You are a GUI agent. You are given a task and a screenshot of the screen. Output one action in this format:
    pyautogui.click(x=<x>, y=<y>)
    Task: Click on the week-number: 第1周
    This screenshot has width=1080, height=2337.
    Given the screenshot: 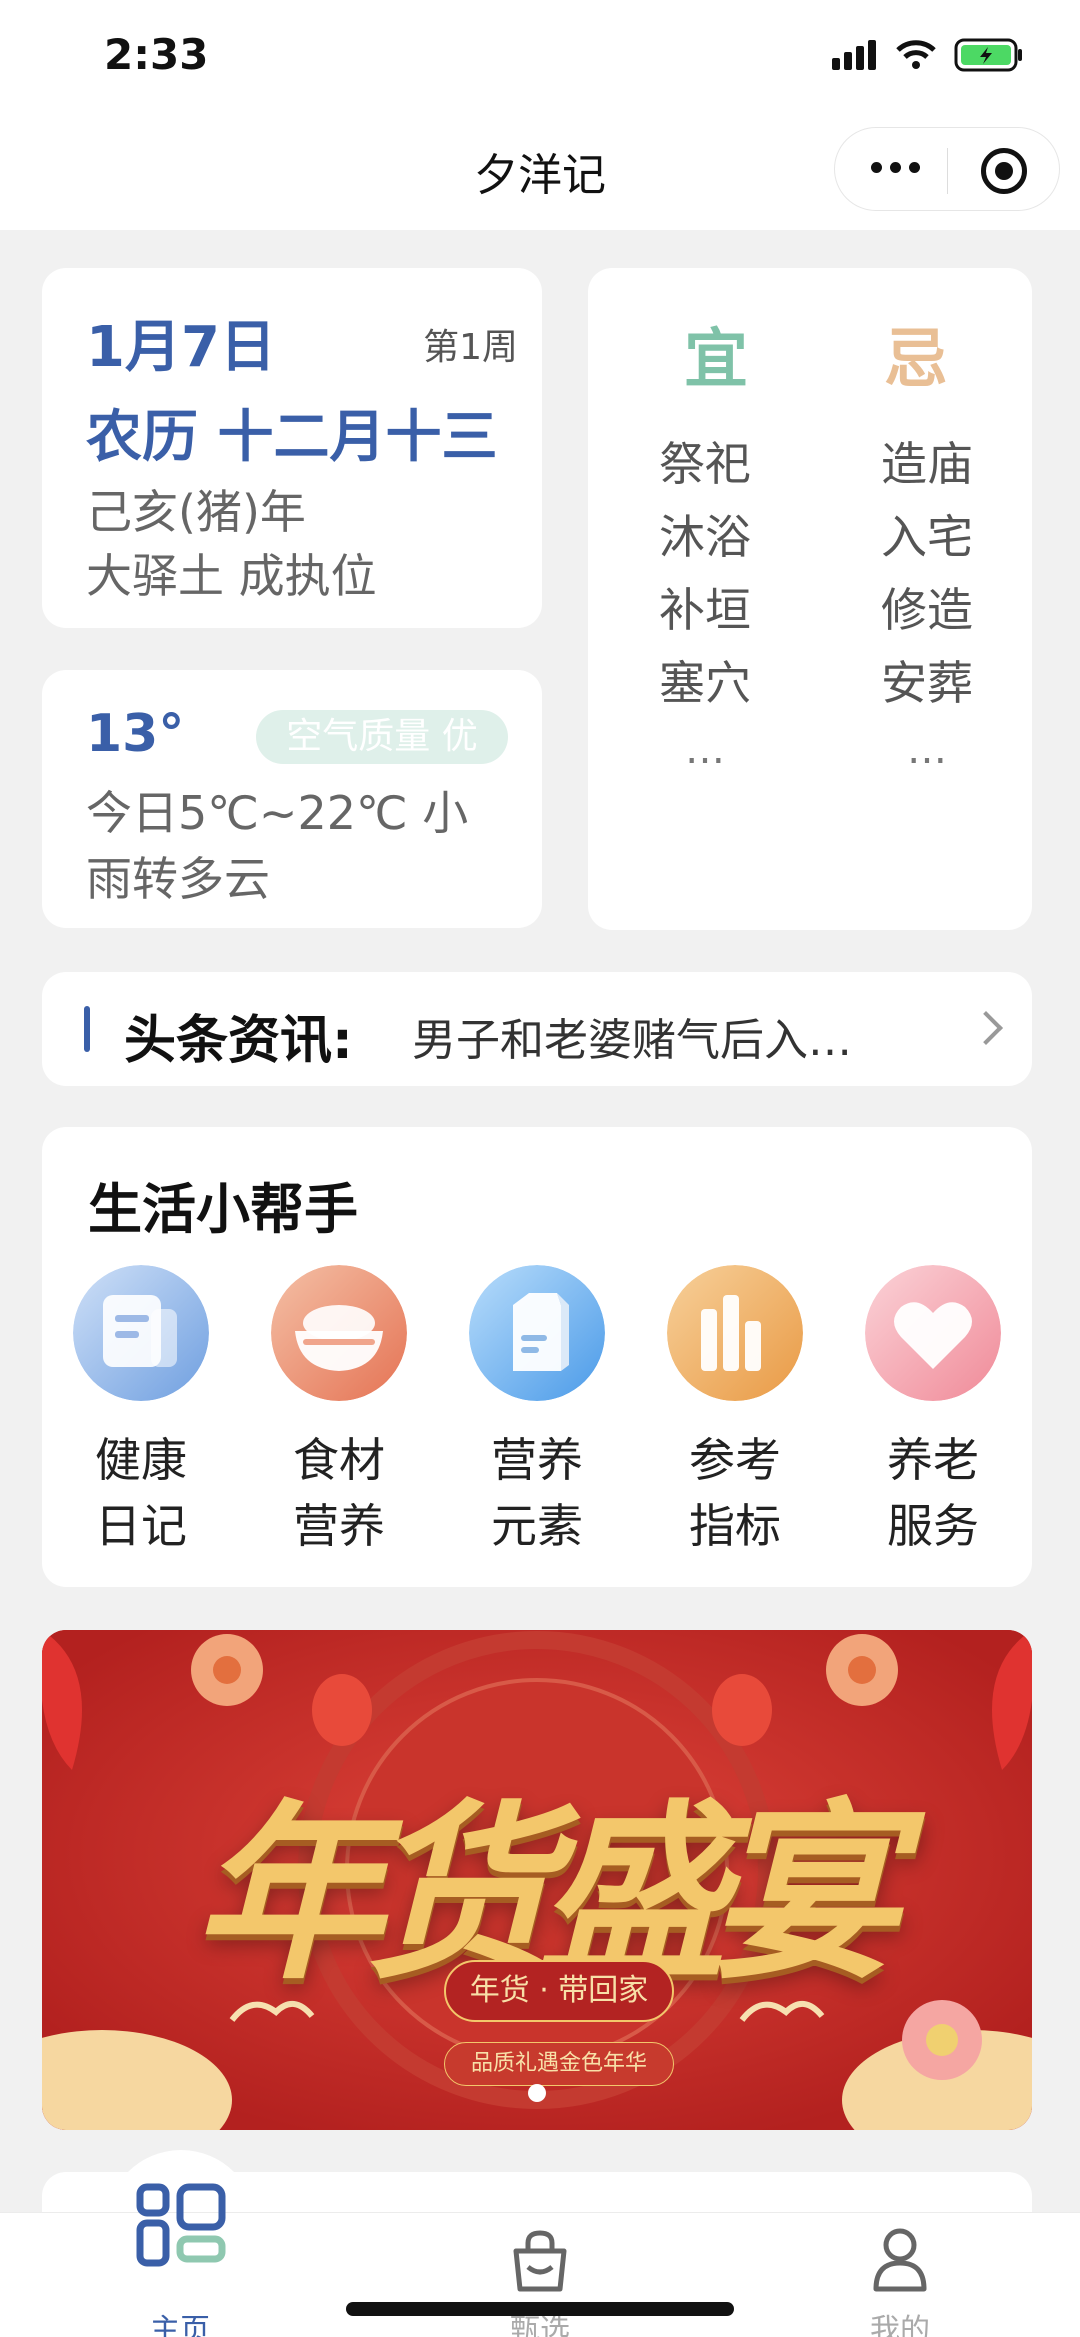 What is the action you would take?
    pyautogui.click(x=470, y=347)
    